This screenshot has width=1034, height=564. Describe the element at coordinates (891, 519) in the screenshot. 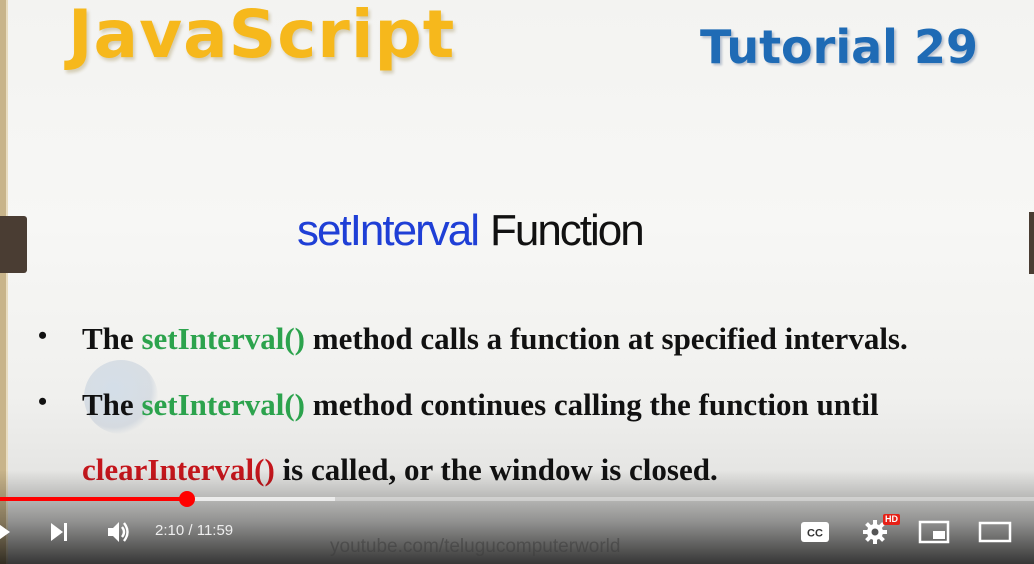

I see `hd-badge: HD` at that location.